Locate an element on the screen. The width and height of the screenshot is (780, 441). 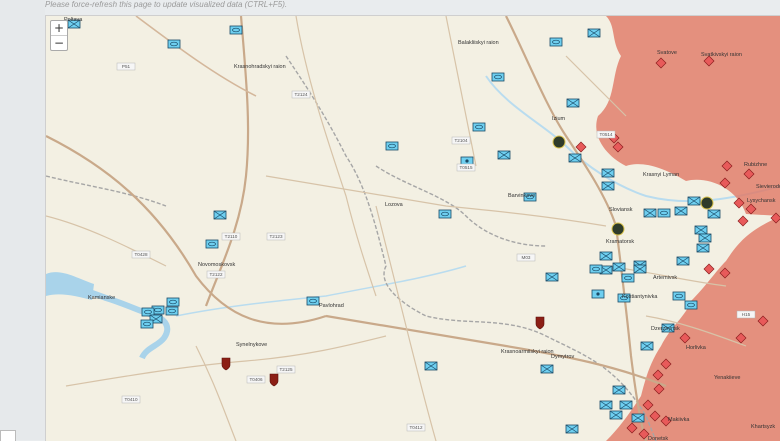
road-number-badge: T2125 is located at coordinates (286, 369).